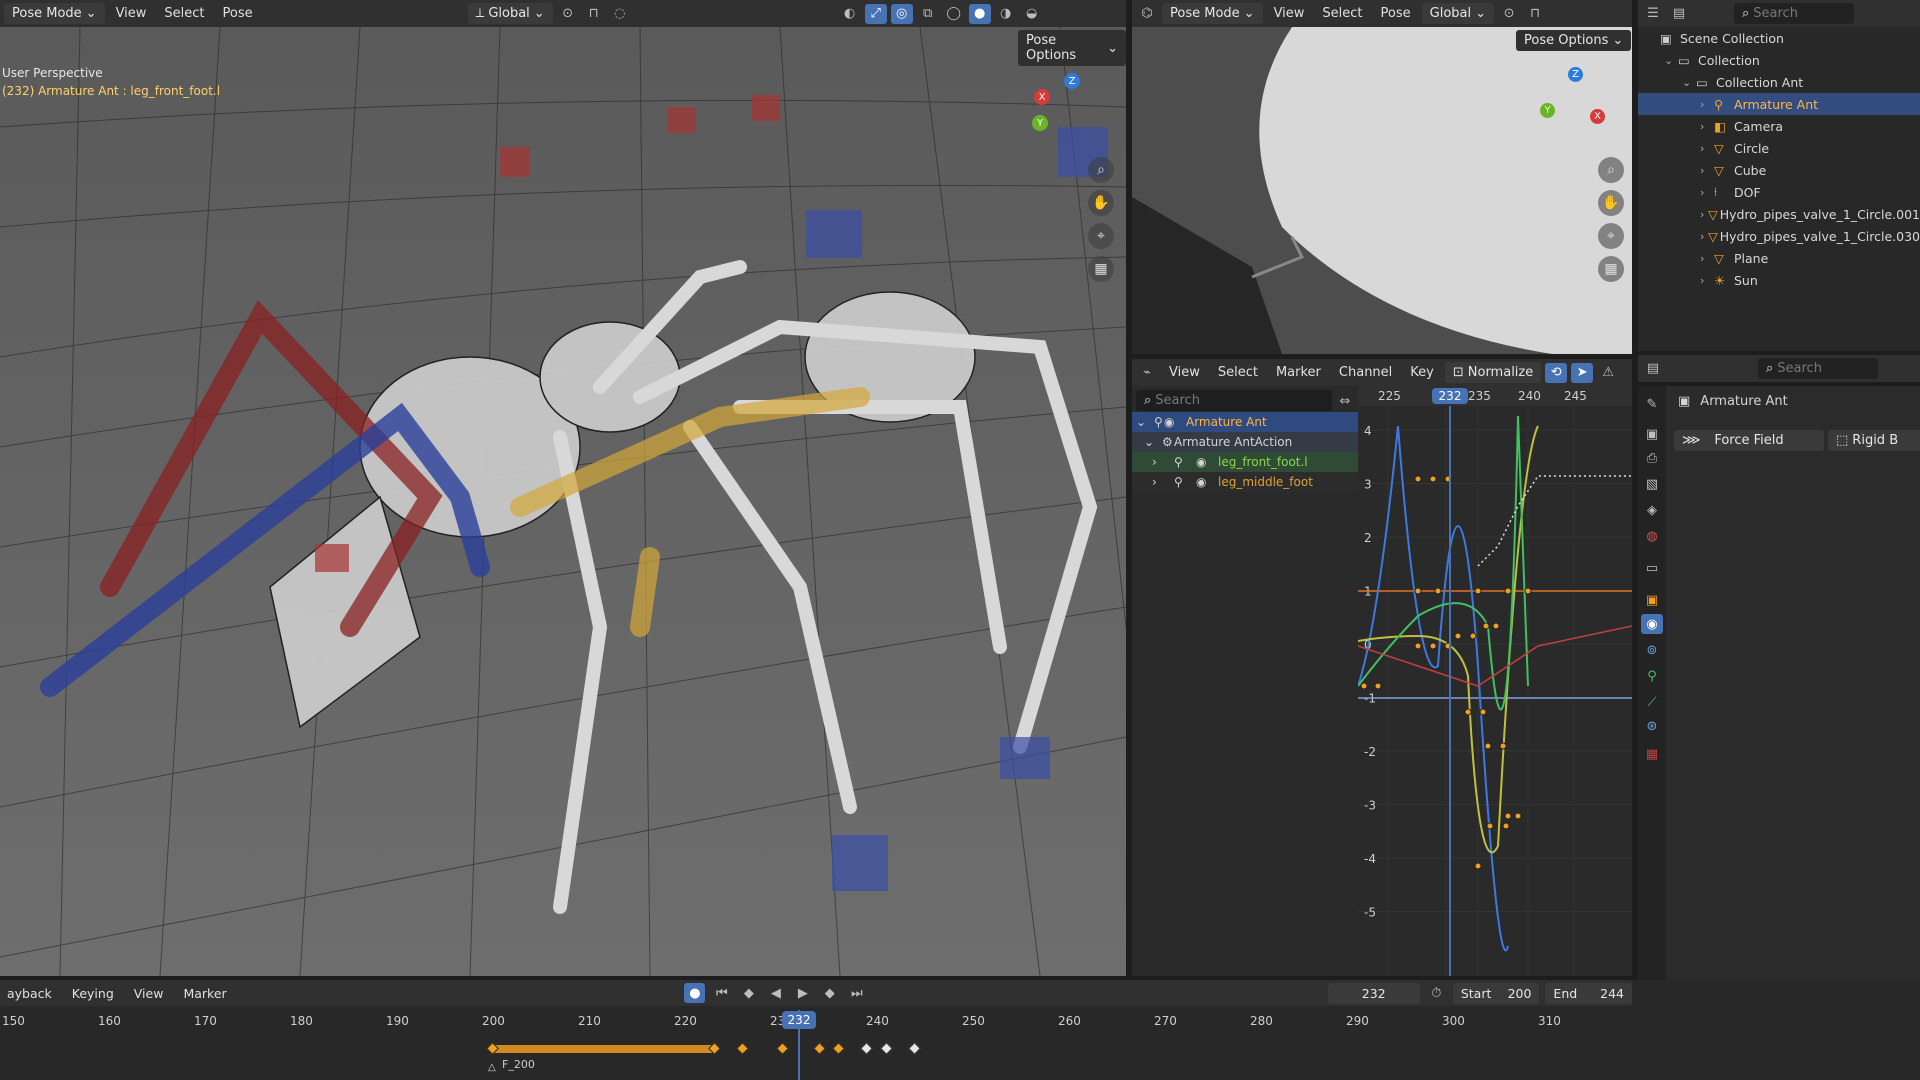  What do you see at coordinates (721, 993) in the screenshot?
I see `jump-start-icon: ⏮` at bounding box center [721, 993].